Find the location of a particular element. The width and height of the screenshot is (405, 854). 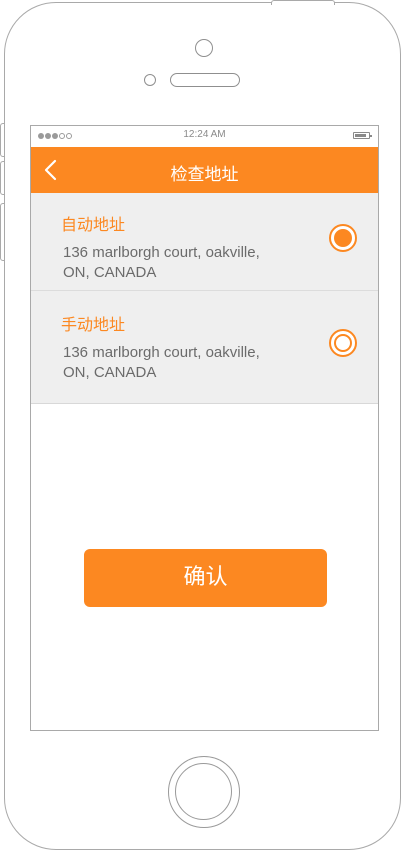

radio-ring is located at coordinates (343, 343).